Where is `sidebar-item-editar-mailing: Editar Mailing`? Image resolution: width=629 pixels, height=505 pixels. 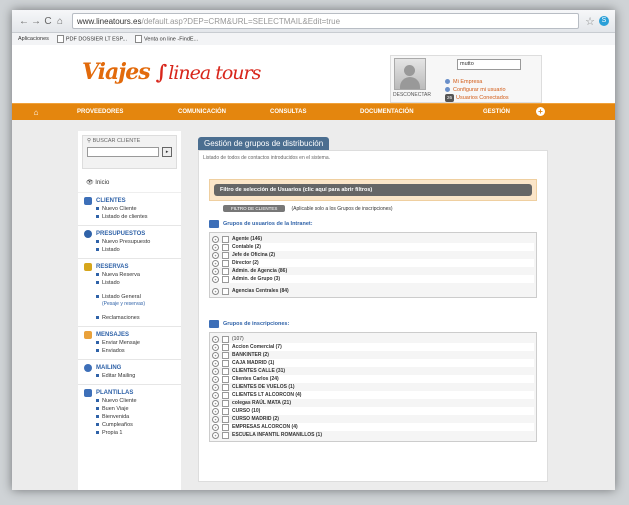
sidebar-item-editar-mailing: Editar Mailing is located at coordinates (135, 376).